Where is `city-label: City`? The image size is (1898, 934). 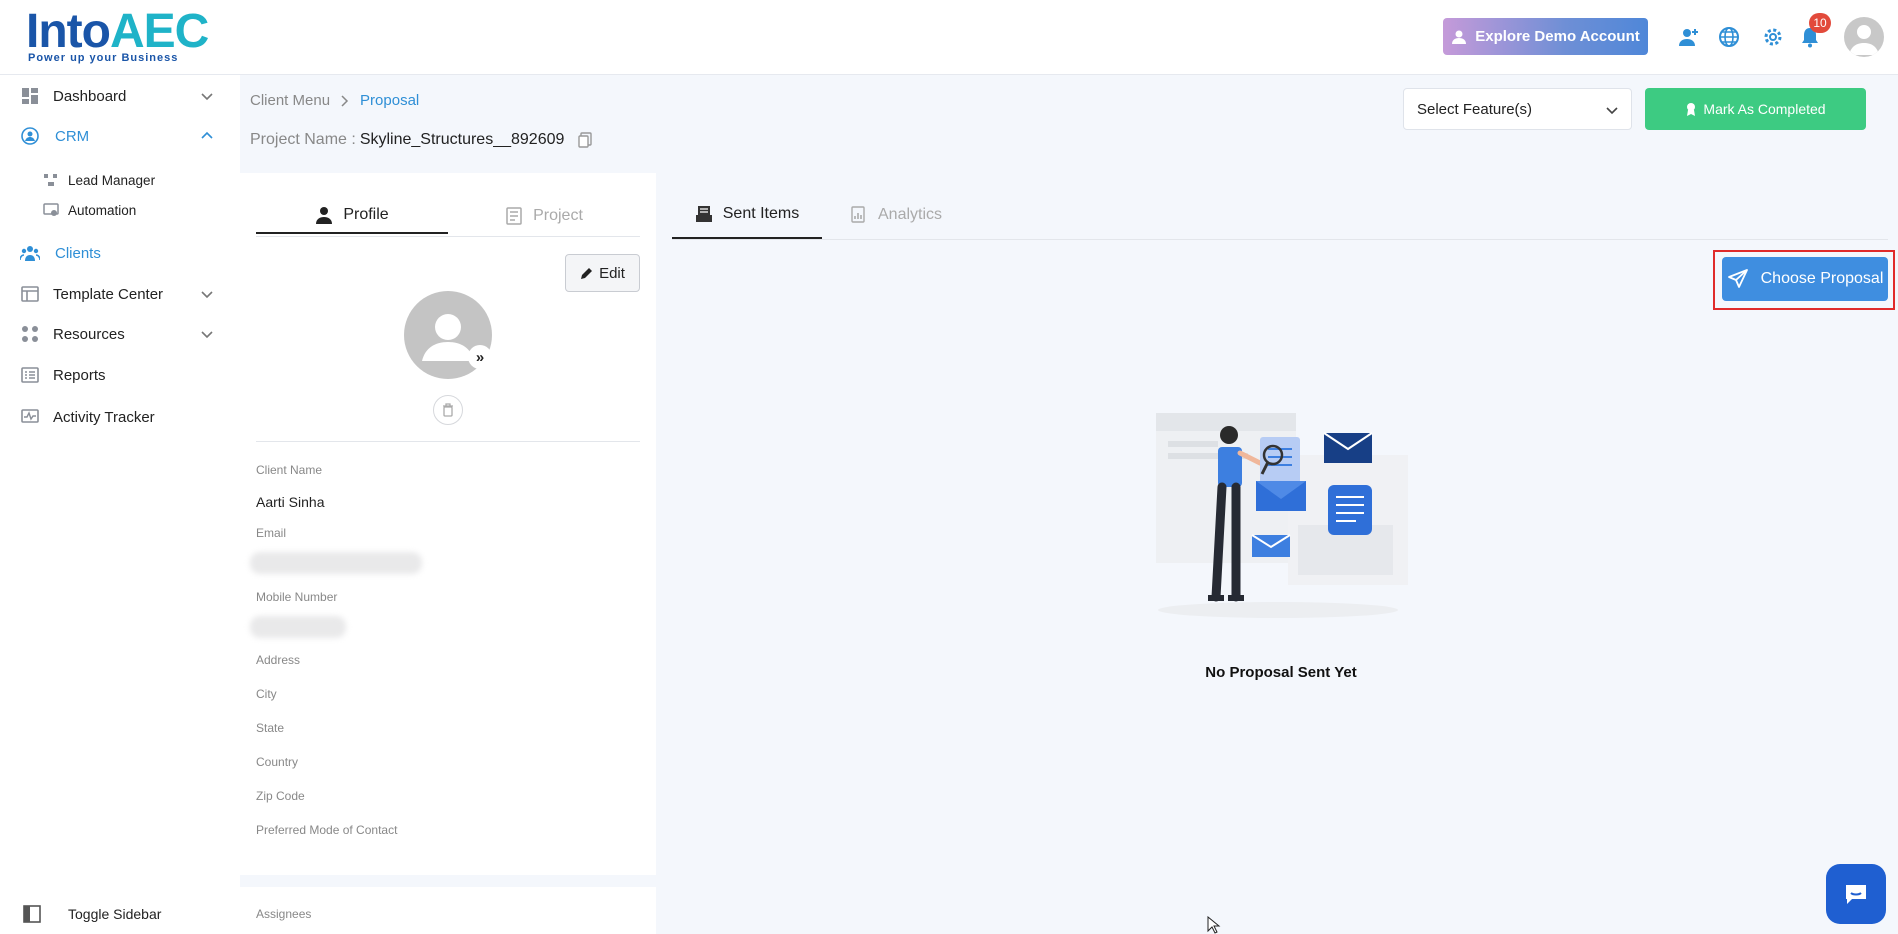
city-label: City is located at coordinates (266, 694).